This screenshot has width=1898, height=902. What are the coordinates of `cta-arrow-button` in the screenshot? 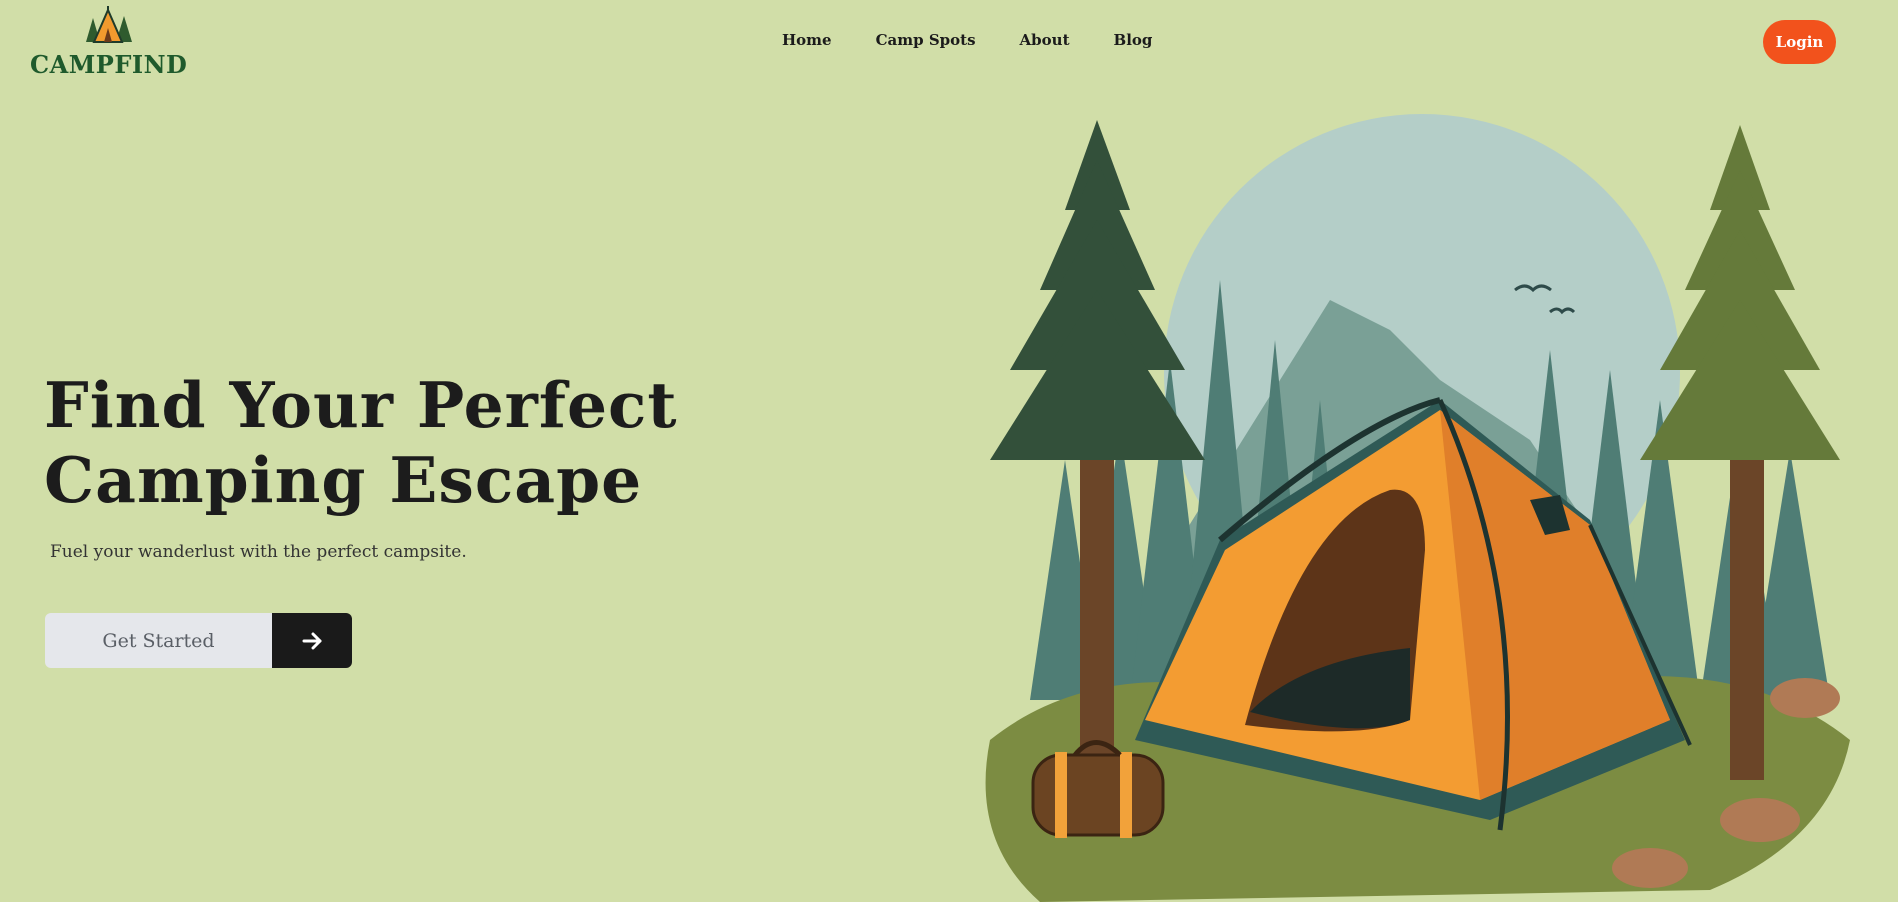 It's located at (312, 640).